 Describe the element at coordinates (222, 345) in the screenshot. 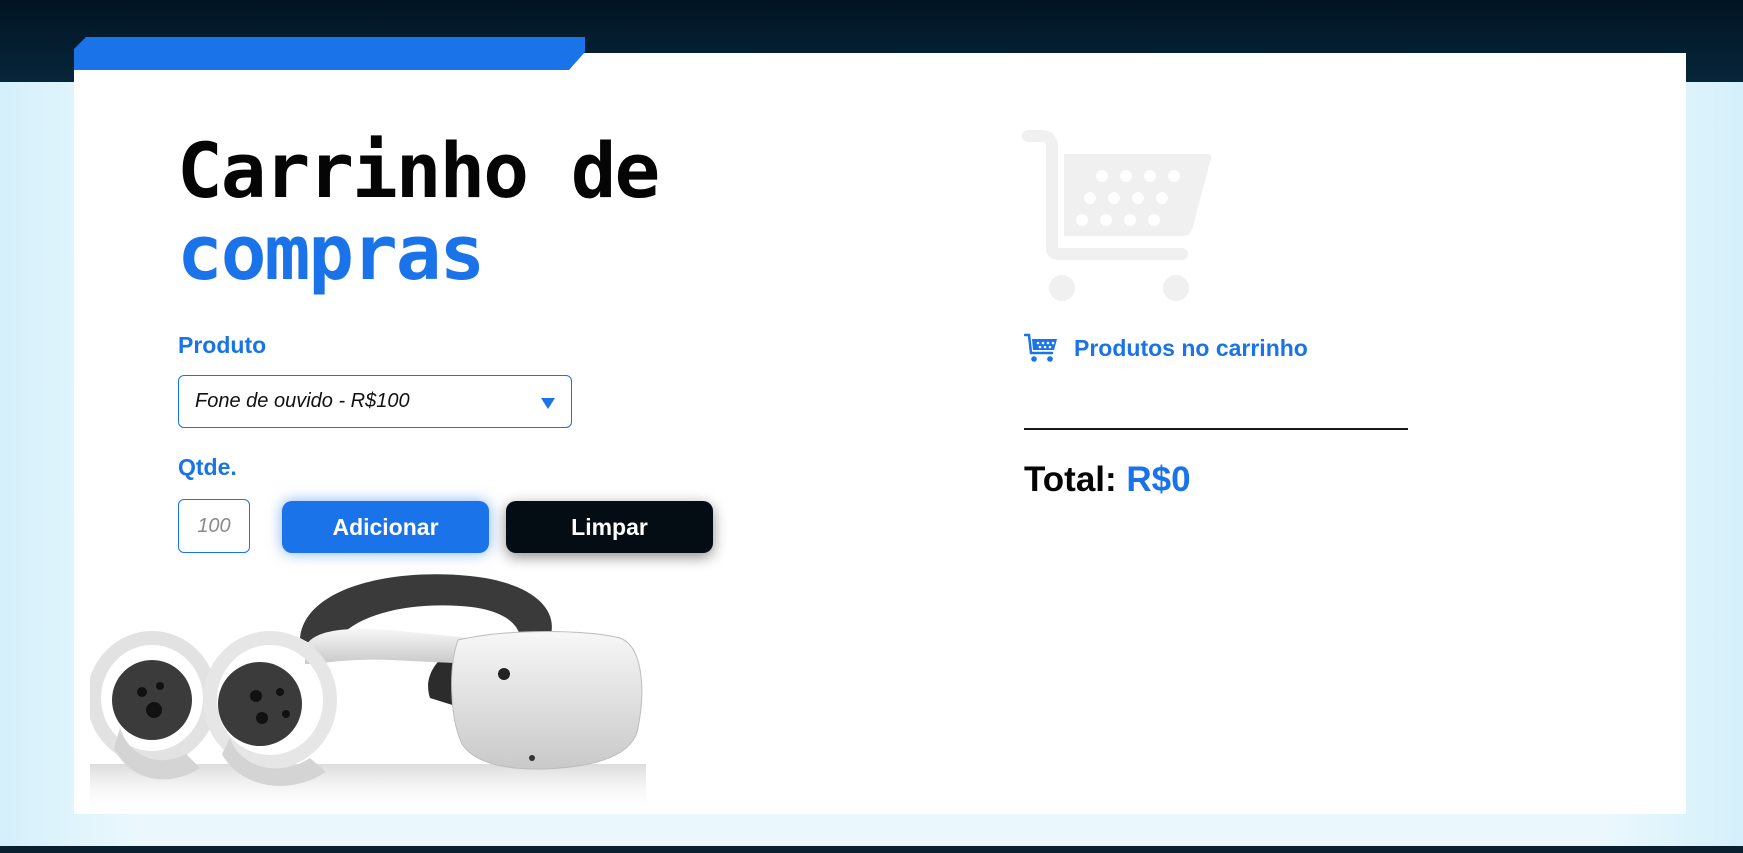

I see `product-label: Produto` at that location.